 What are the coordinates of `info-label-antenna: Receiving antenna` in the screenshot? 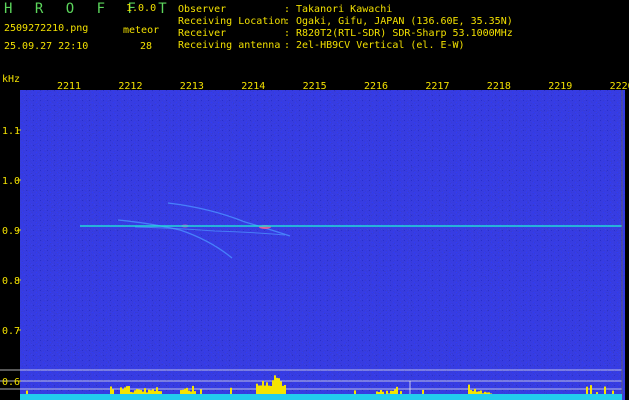 It's located at (229, 45).